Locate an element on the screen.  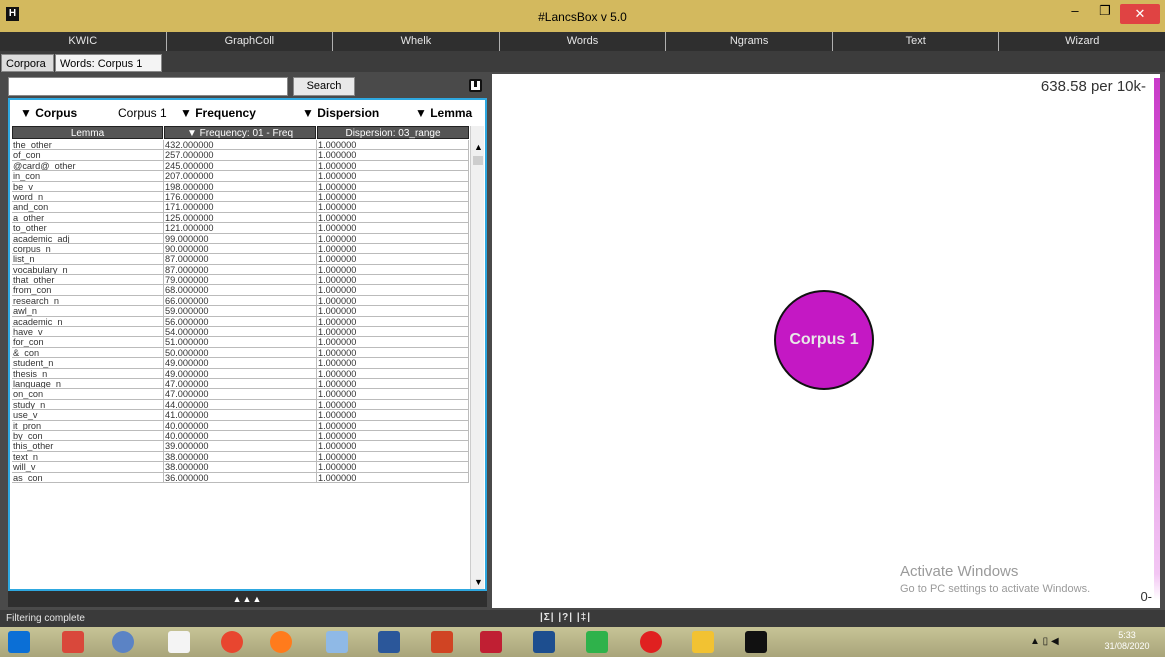
close-button: ✕ is located at coordinates (1140, 14).